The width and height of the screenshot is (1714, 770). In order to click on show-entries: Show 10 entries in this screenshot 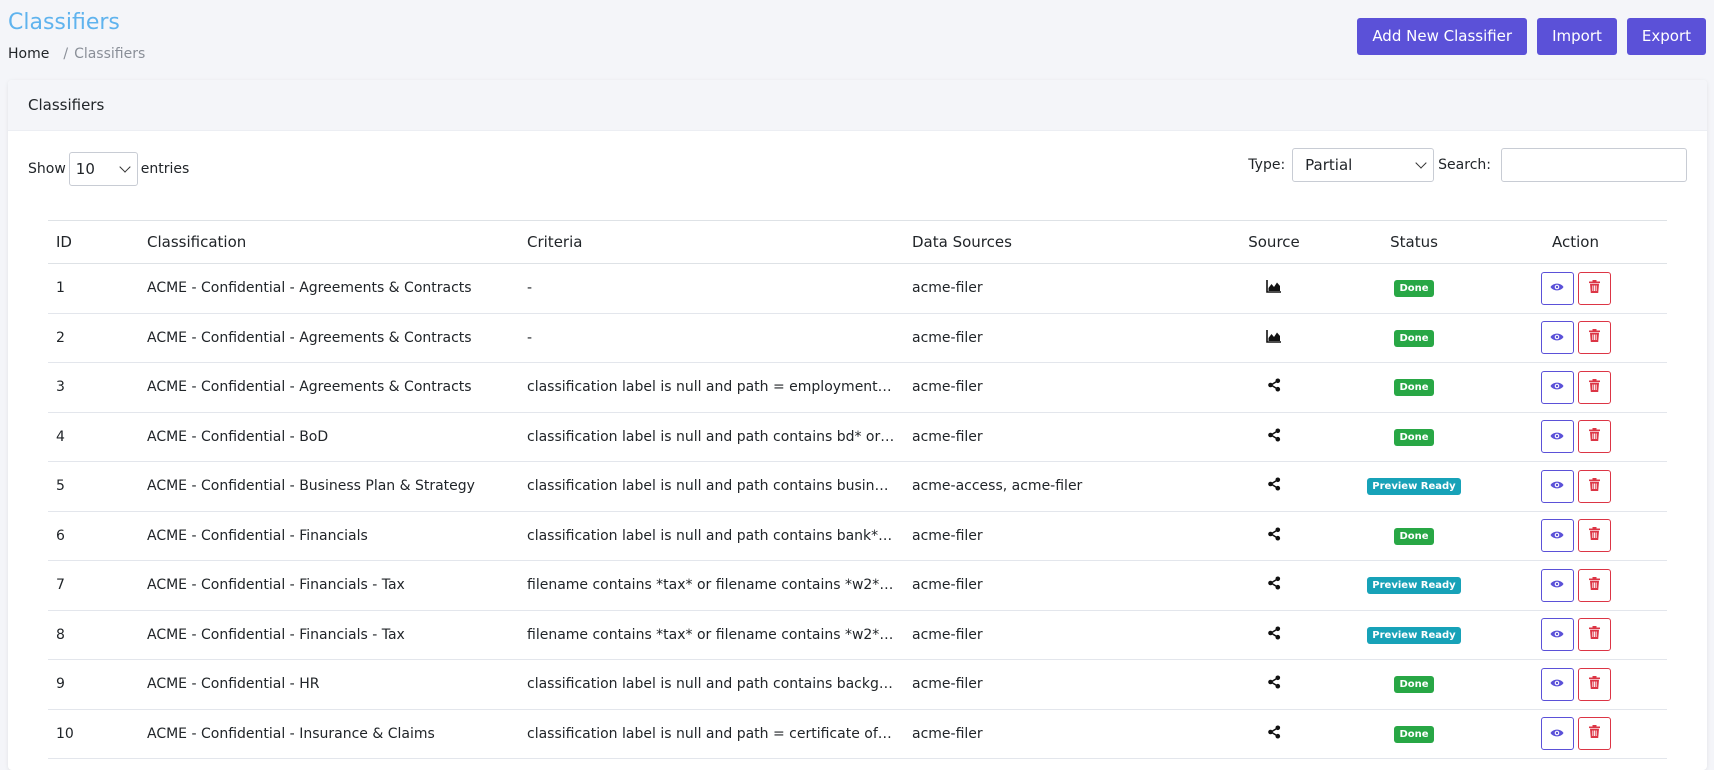, I will do `click(108, 169)`.